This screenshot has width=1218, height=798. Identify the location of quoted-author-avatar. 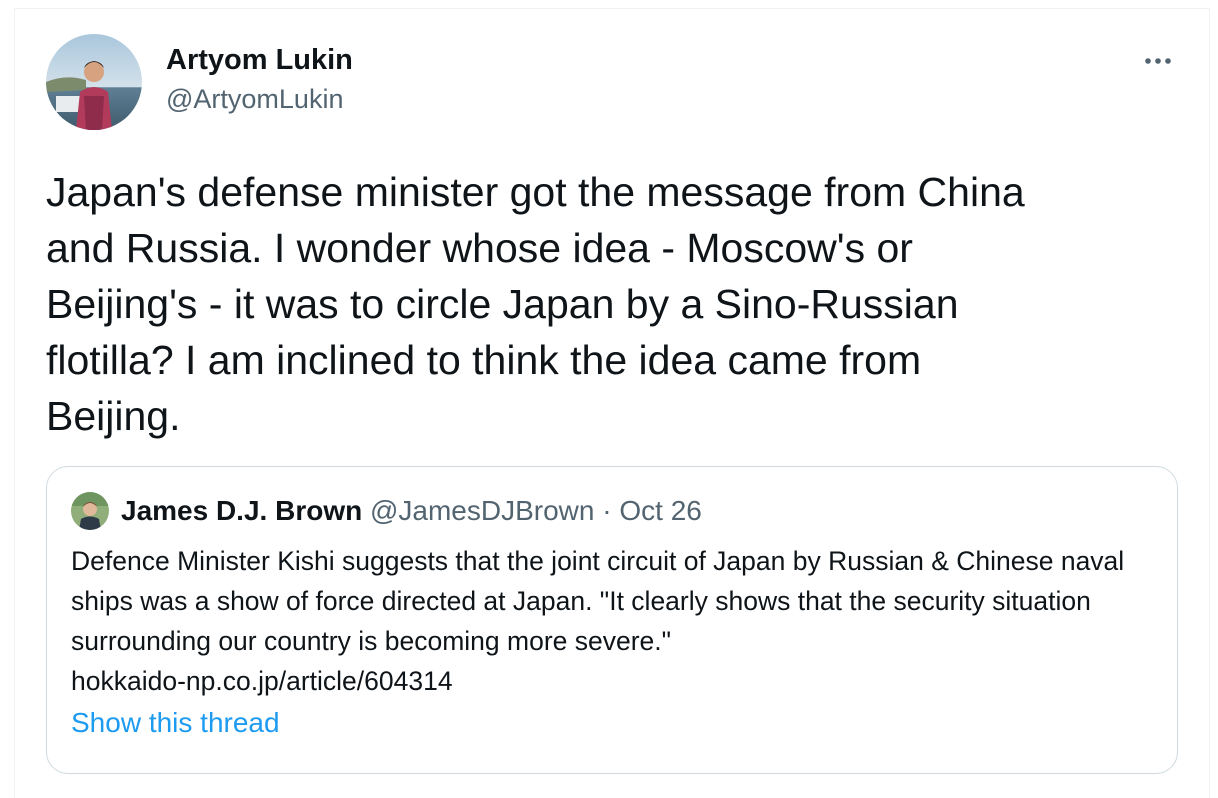
(90, 511).